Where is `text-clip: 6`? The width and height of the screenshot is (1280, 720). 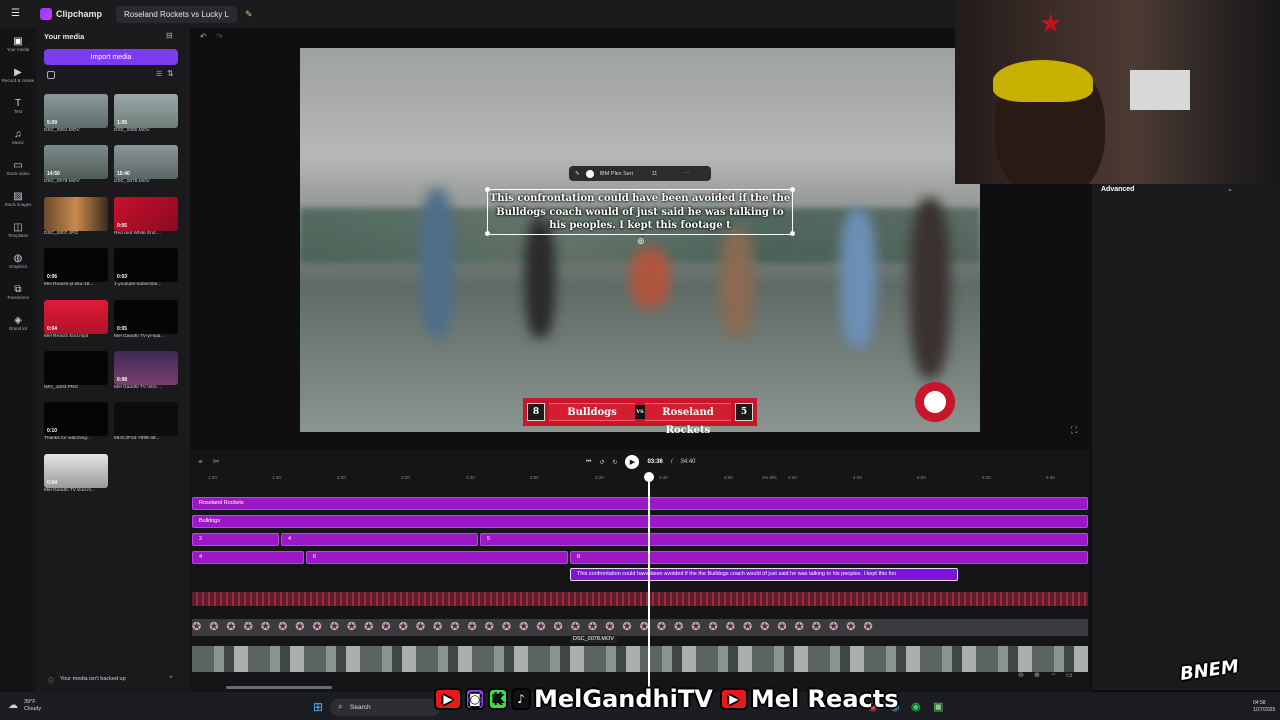 text-clip: 6 is located at coordinates (437, 557).